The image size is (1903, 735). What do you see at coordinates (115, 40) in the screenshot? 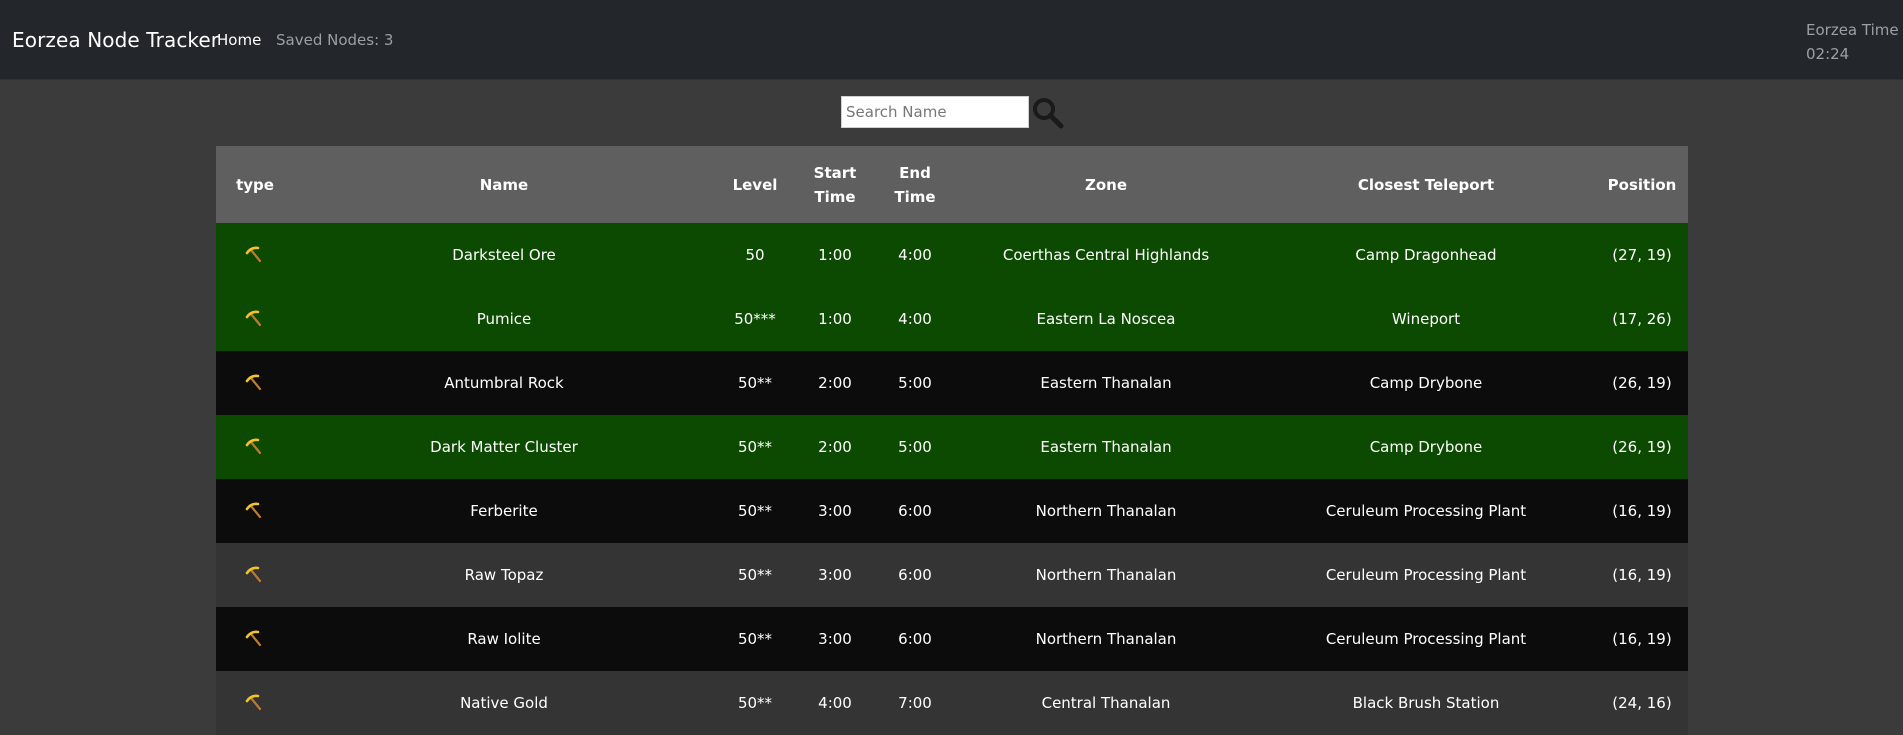
I see `brand-title: Eorzea Node Tracker` at bounding box center [115, 40].